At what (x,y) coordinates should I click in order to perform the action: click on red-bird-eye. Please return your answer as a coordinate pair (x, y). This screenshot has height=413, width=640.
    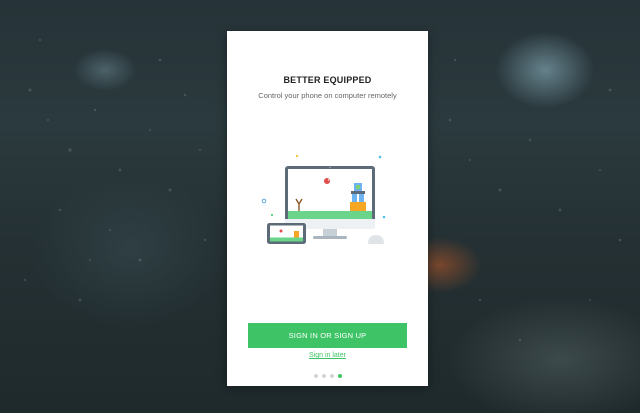
    Looking at the image, I should click on (328, 180).